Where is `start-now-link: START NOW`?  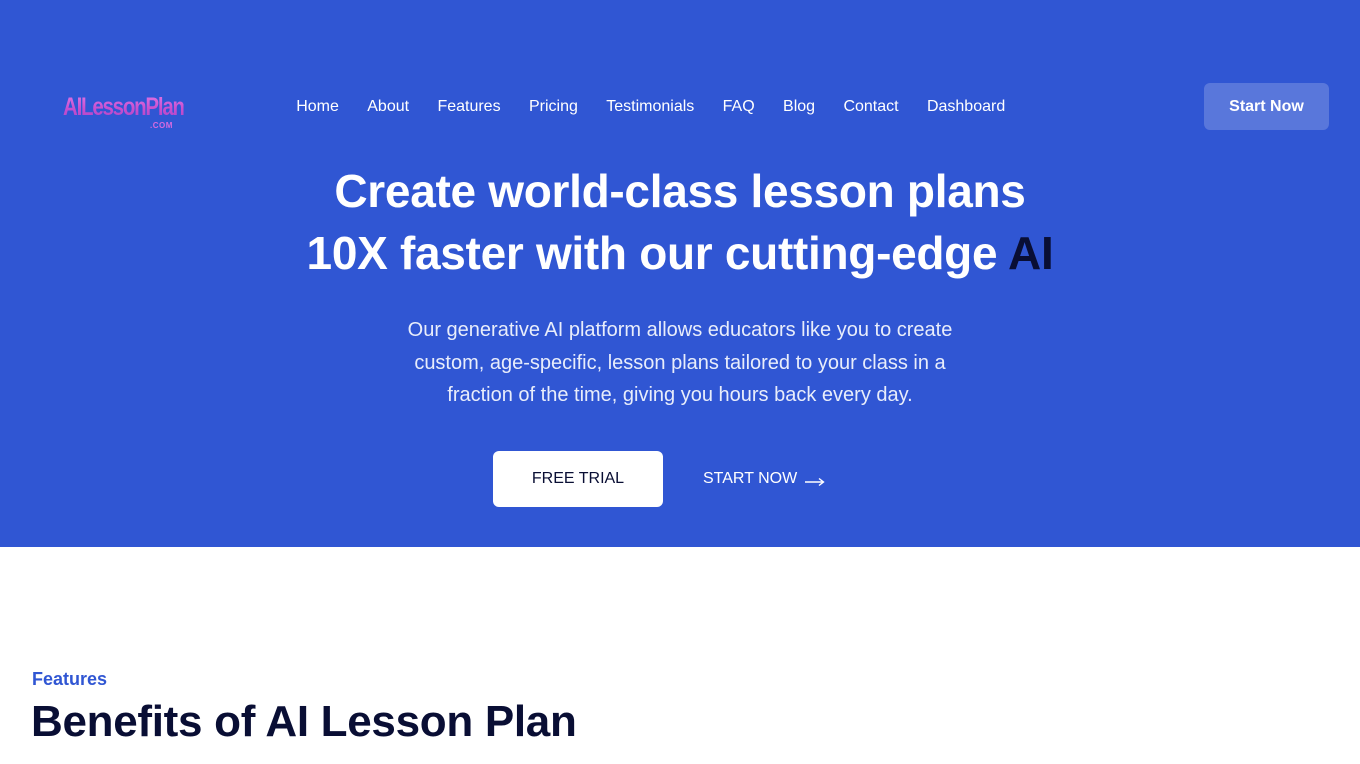
start-now-link: START NOW is located at coordinates (764, 479).